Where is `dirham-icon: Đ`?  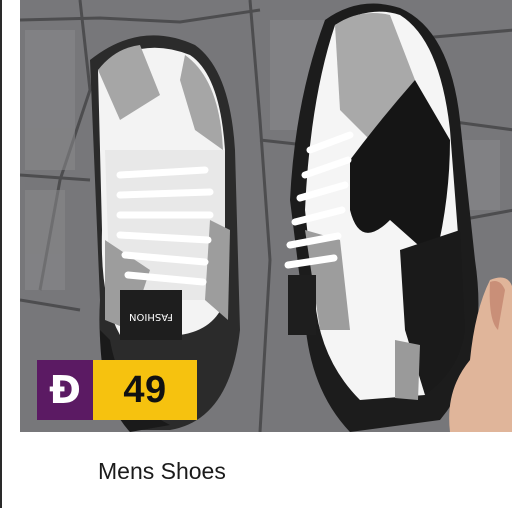 dirham-icon: Đ is located at coordinates (65, 390).